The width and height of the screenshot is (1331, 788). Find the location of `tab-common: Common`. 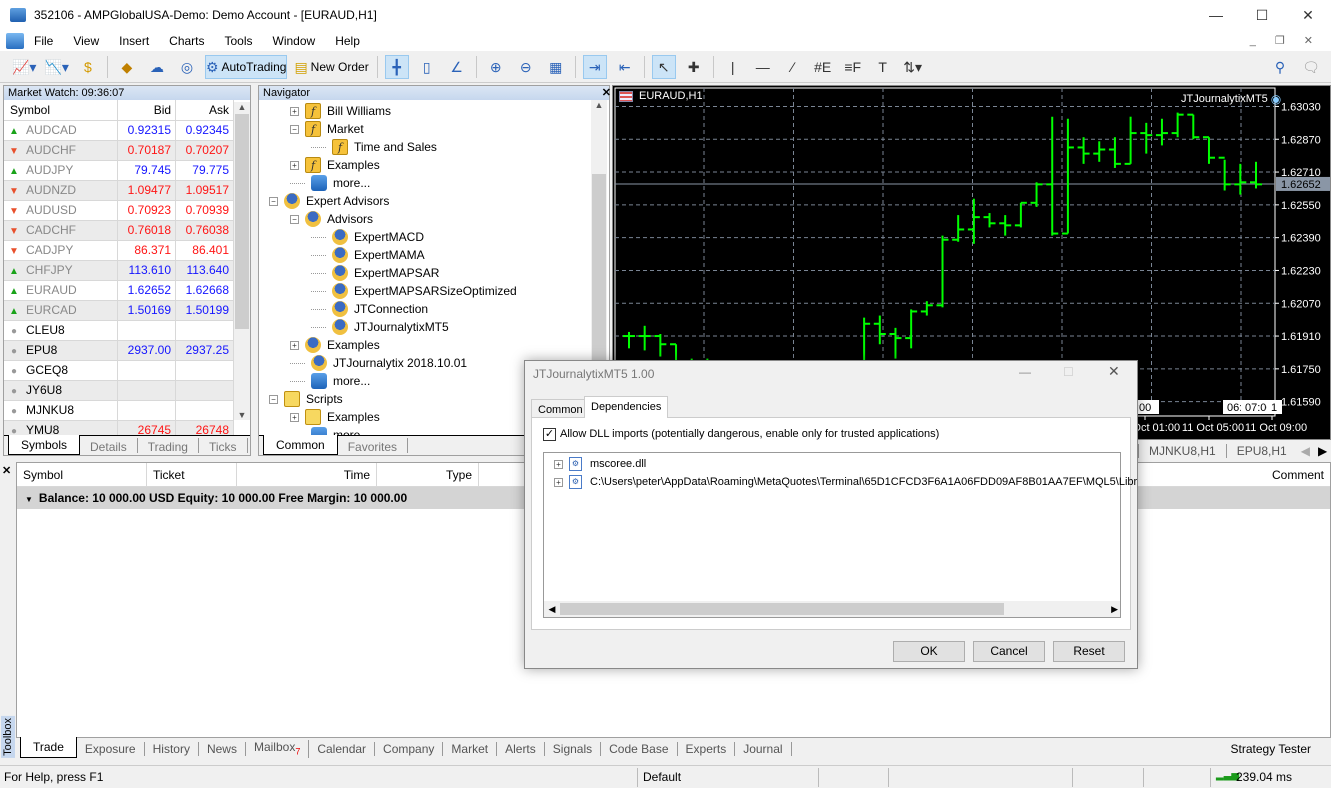

tab-common: Common is located at coordinates (560, 409).